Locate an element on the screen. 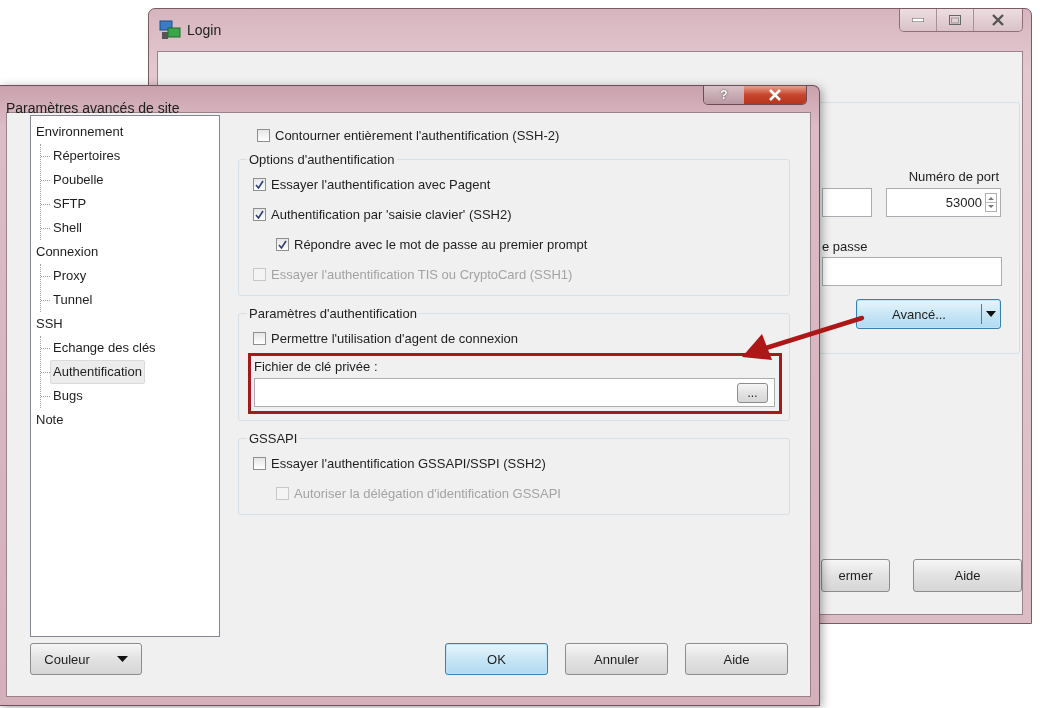 This screenshot has width=1046, height=708. field-label: e passe is located at coordinates (845, 246).